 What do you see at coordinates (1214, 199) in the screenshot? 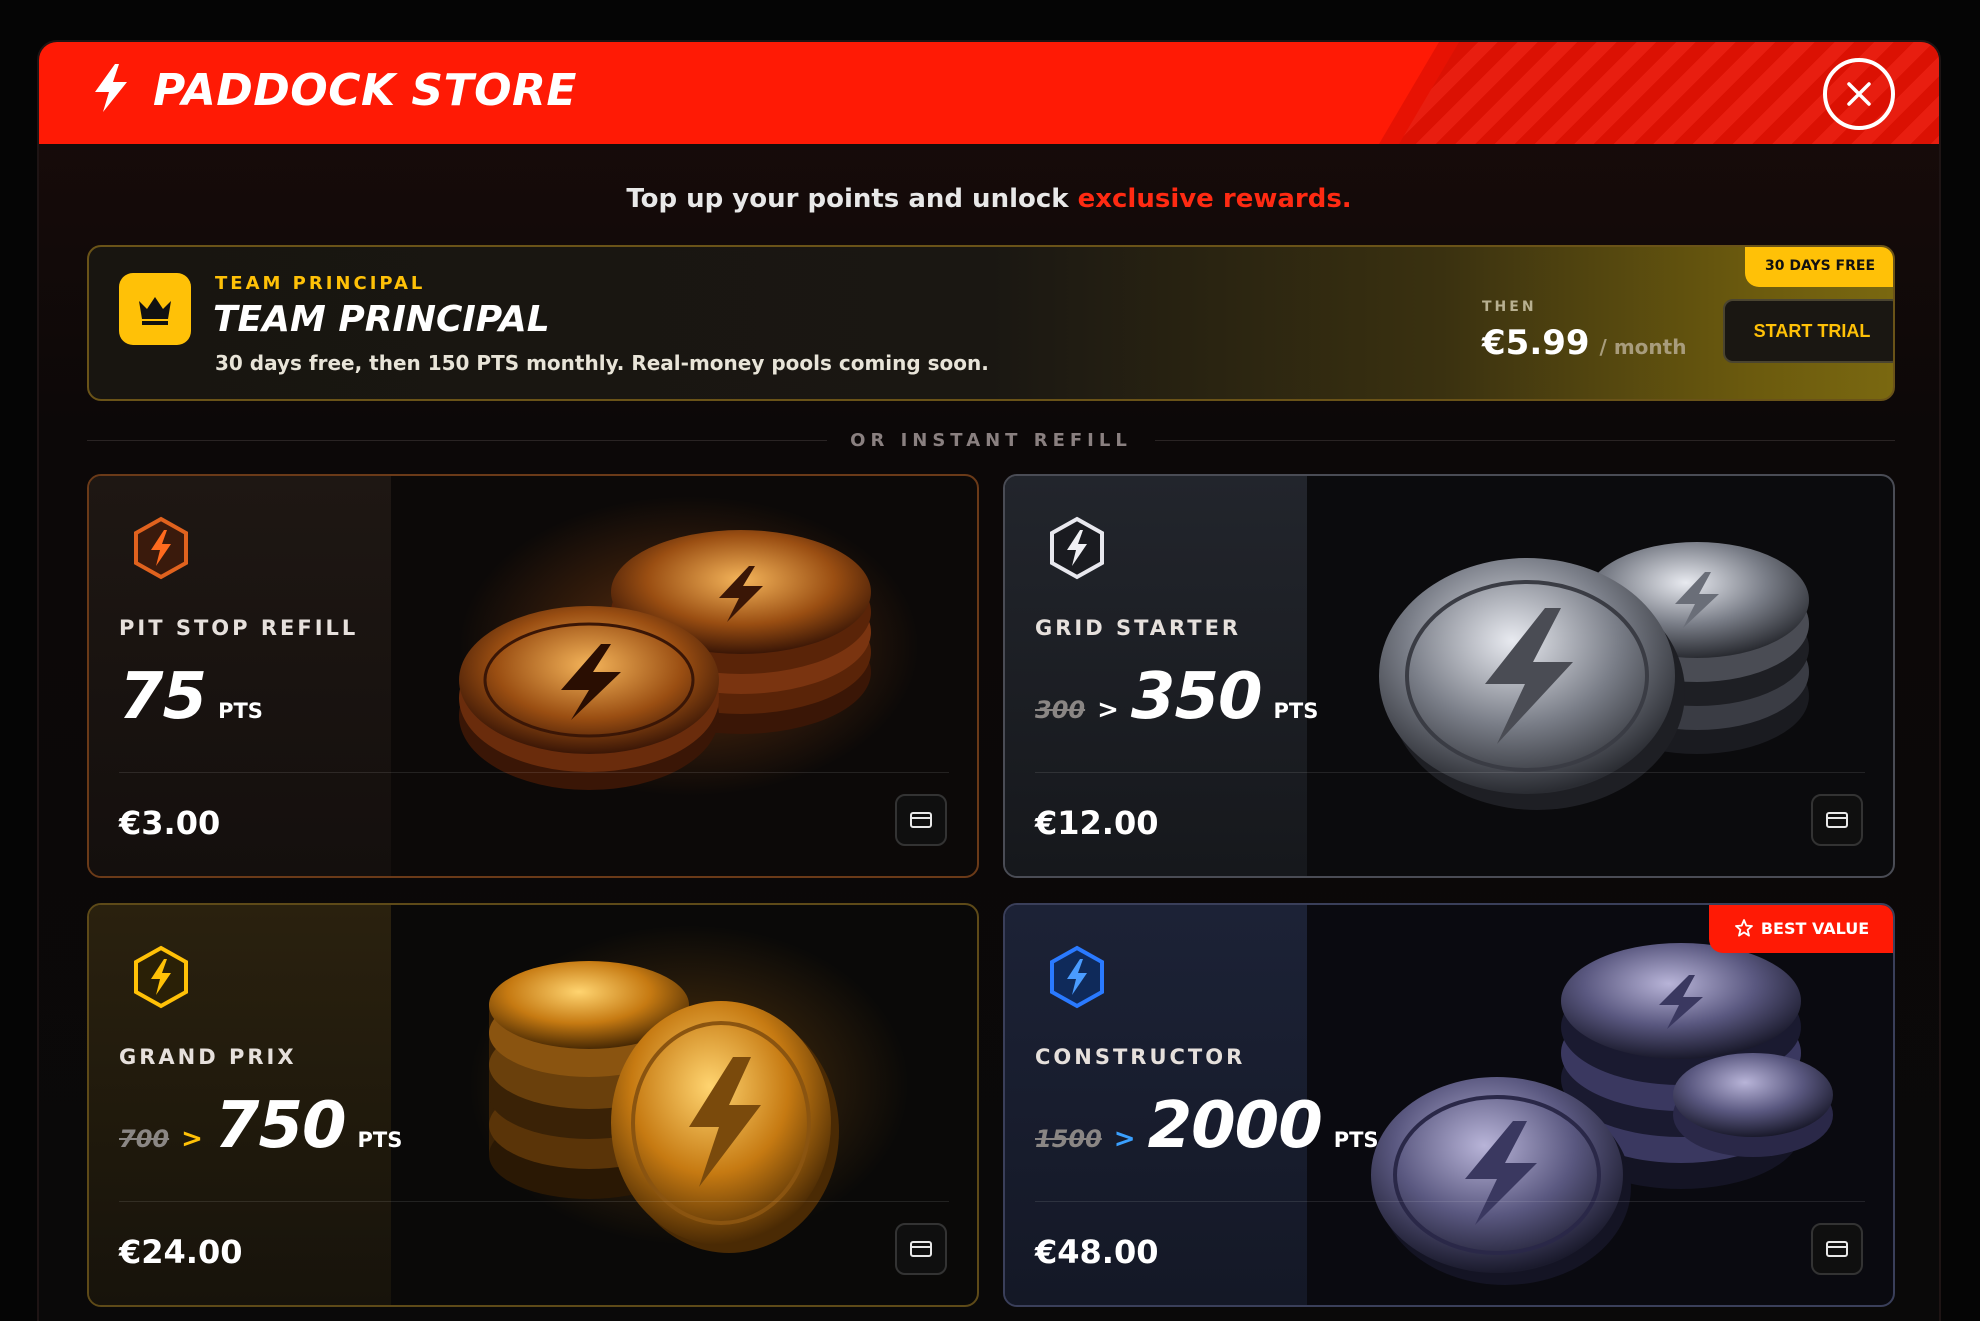
I see `subtitle-accent: exclusive rewards.` at bounding box center [1214, 199].